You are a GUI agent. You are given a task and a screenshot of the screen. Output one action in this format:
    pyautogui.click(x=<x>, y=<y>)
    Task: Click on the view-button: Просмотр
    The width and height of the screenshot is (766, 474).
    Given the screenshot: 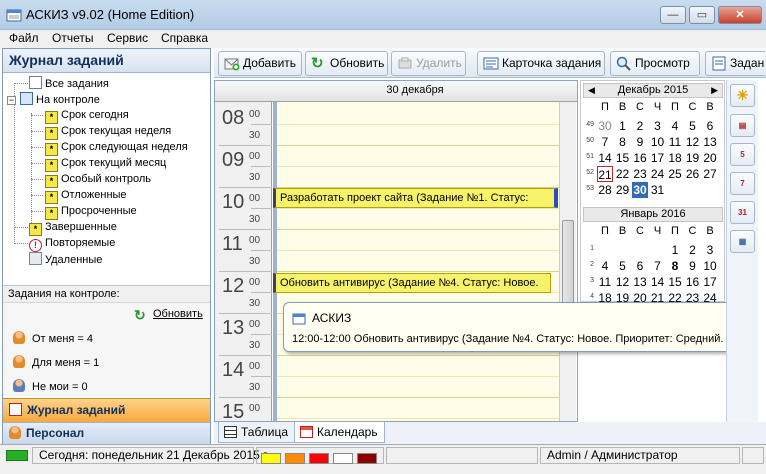 What is the action you would take?
    pyautogui.click(x=655, y=63)
    